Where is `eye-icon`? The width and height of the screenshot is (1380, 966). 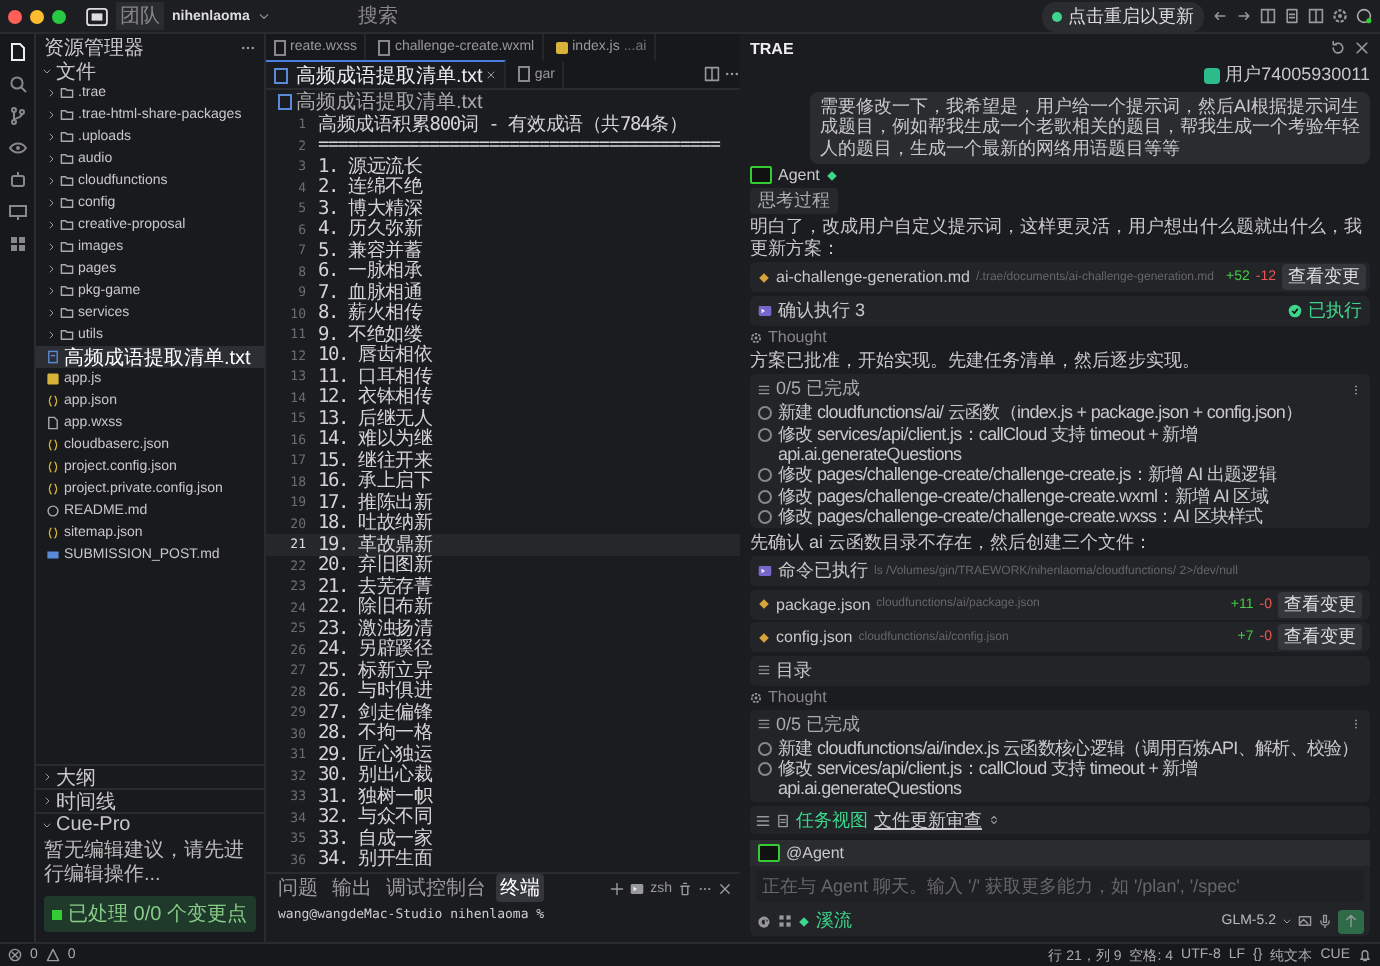
eye-icon is located at coordinates (17, 148).